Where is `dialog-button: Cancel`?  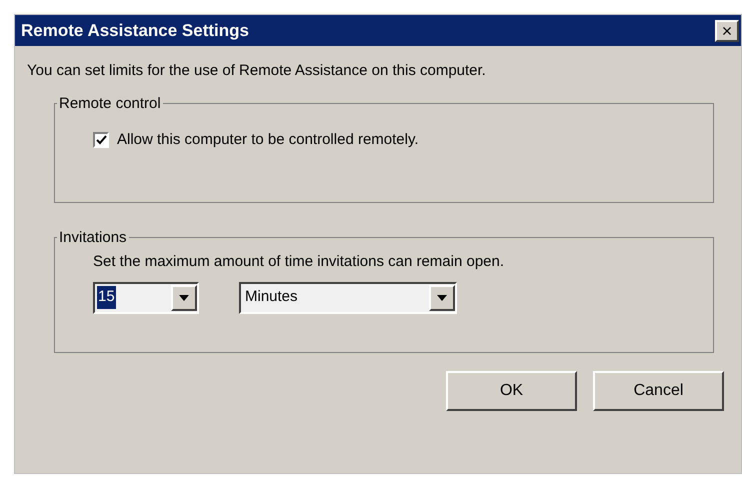 dialog-button: Cancel is located at coordinates (658, 390).